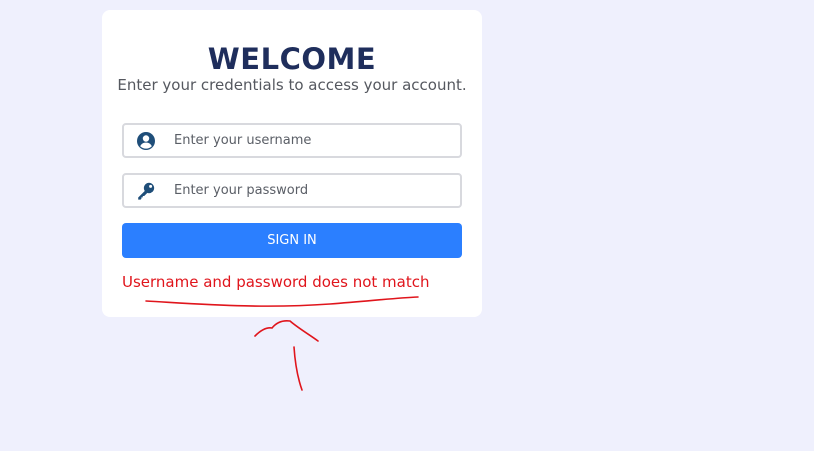 This screenshot has width=814, height=451. What do you see at coordinates (146, 191) in the screenshot?
I see `key-icon` at bounding box center [146, 191].